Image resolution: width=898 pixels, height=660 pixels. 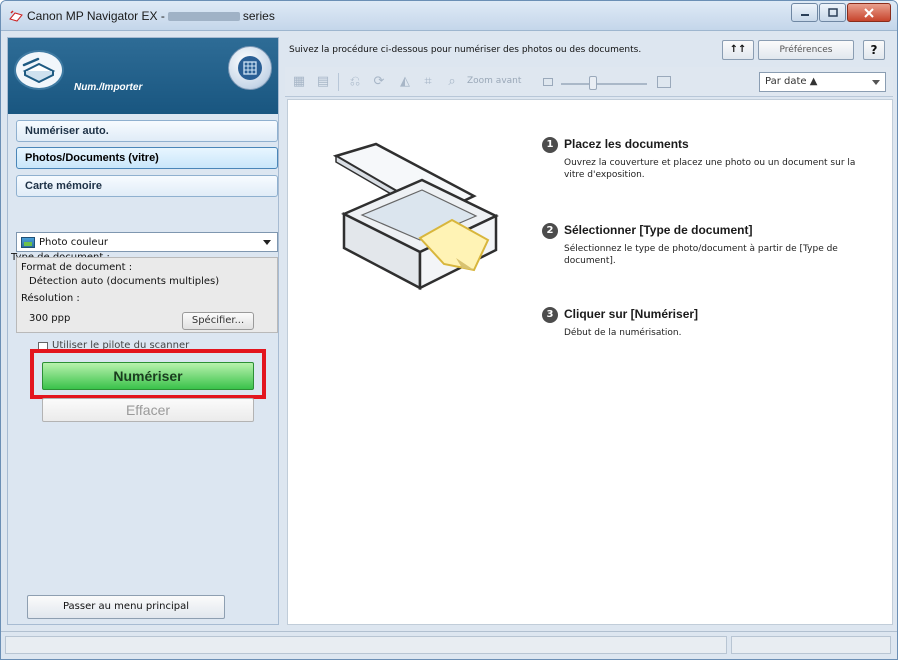 What do you see at coordinates (550, 315) in the screenshot?
I see `step-number: 3` at bounding box center [550, 315].